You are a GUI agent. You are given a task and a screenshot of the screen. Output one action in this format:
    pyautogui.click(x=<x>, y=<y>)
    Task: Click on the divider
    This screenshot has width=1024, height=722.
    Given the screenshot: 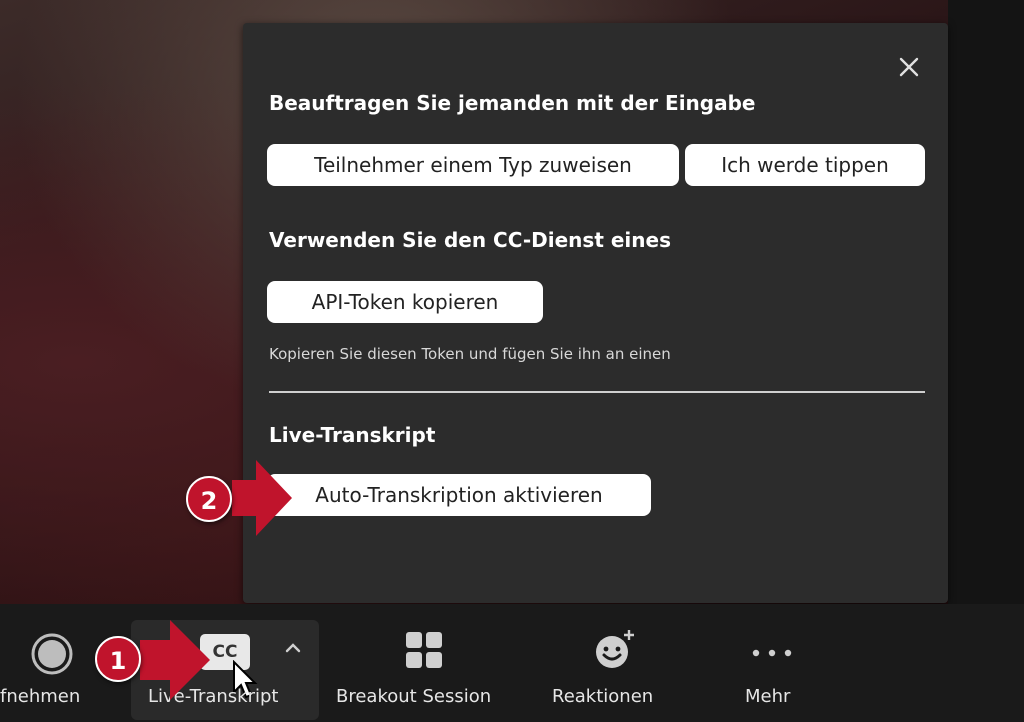 What is the action you would take?
    pyautogui.click(x=597, y=392)
    